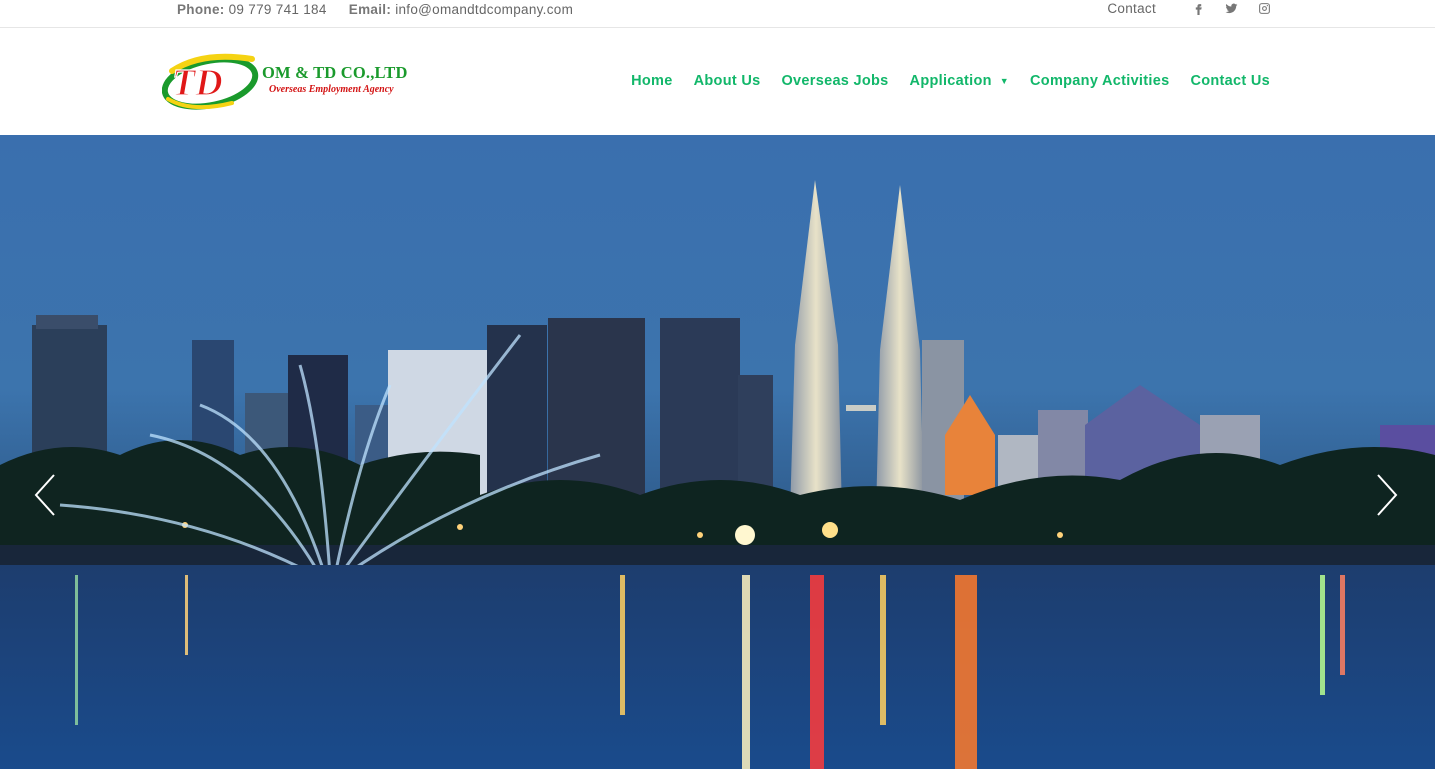 The image size is (1435, 769). Describe the element at coordinates (331, 89) in the screenshot. I see `logo-tagline: Overseas Employment Agency` at that location.